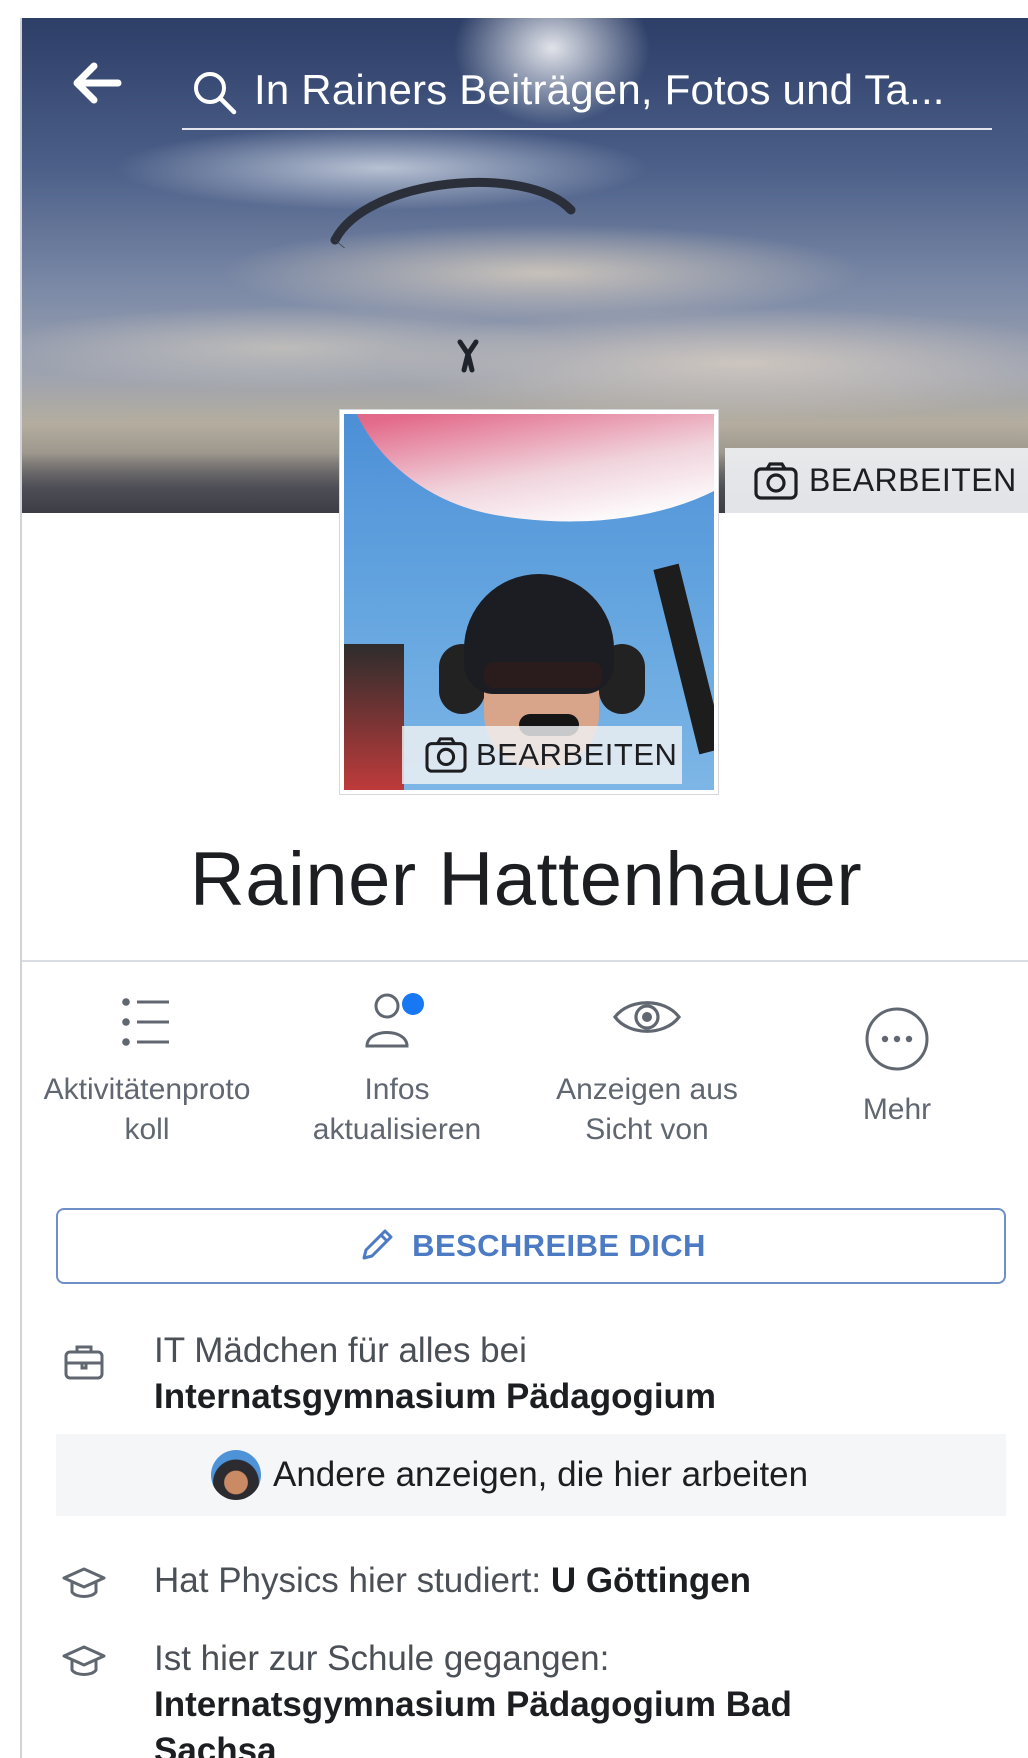 This screenshot has width=1028, height=1758. I want to click on view-as-button: Anzeigen aus Sicht von, so click(647, 1063).